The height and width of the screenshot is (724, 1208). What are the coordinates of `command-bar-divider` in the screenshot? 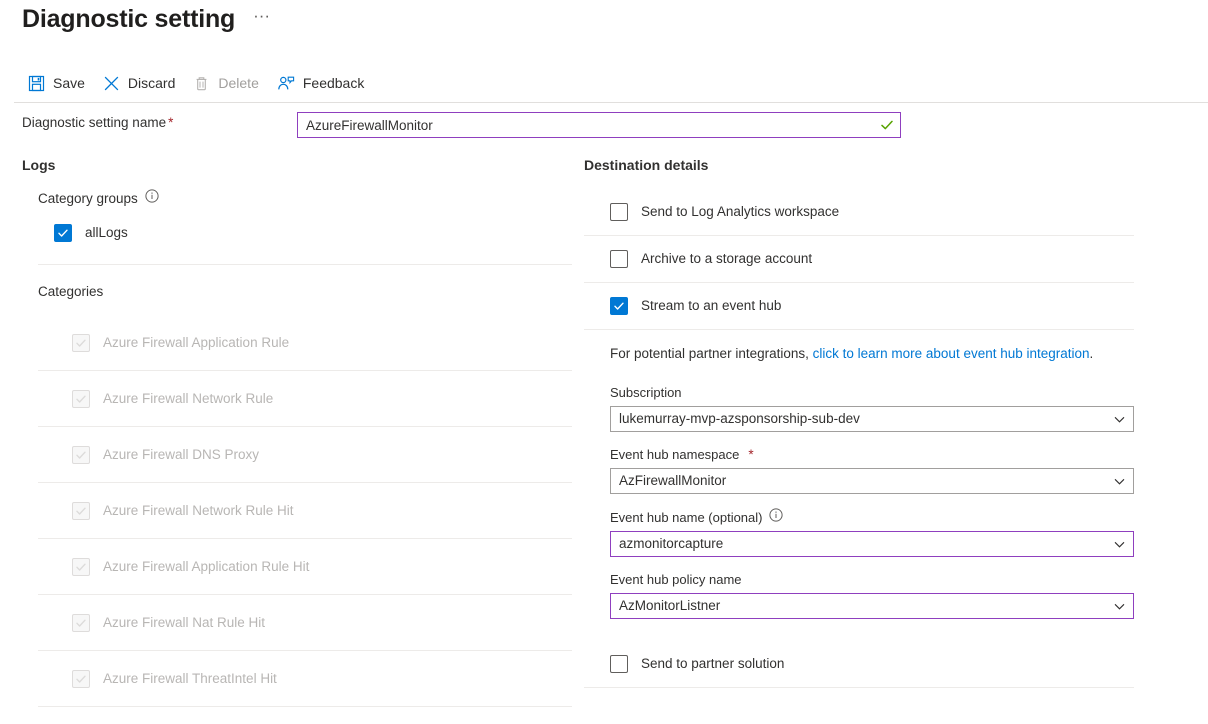 It's located at (611, 102).